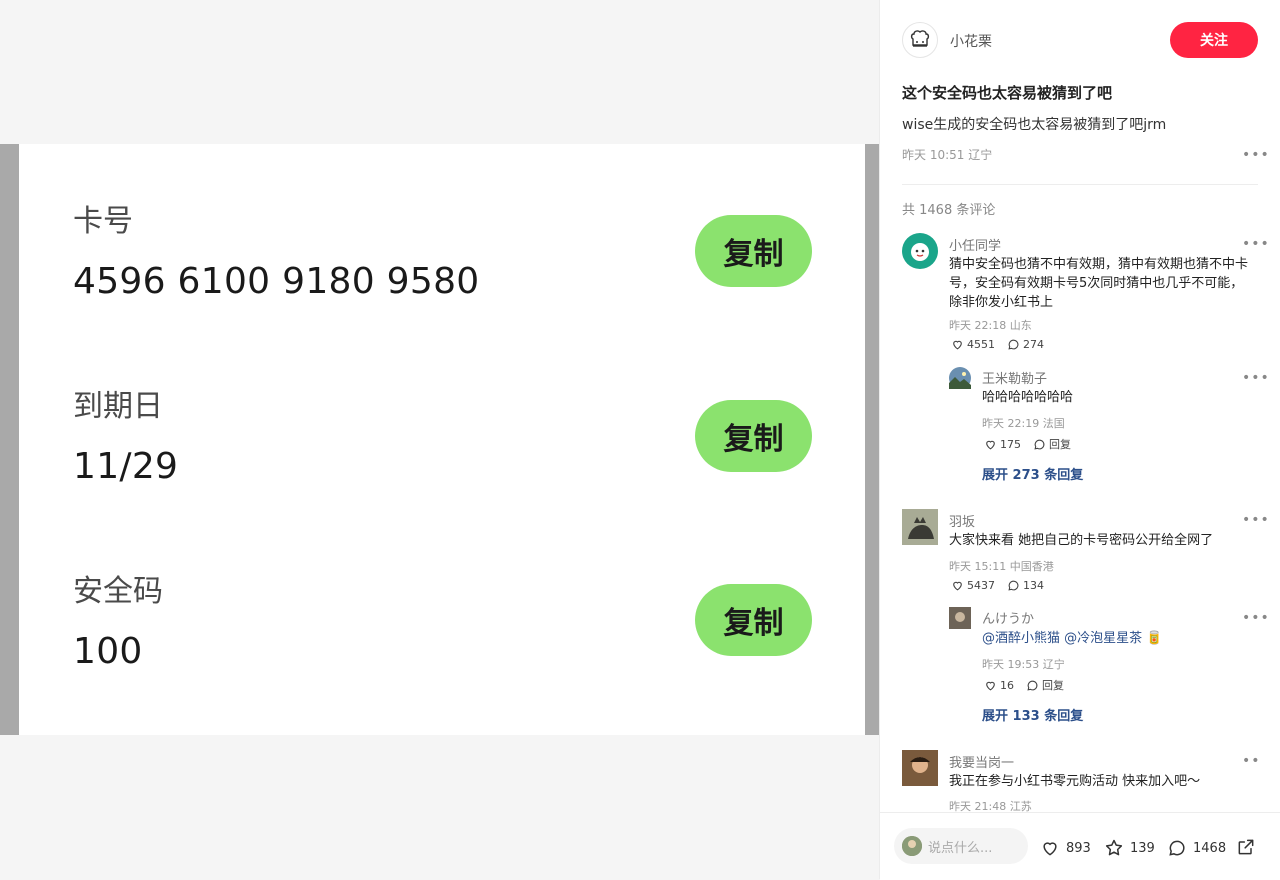  Describe the element at coordinates (1075, 781) in the screenshot. I see `comment-text: 我正在参与小红书零元购活动 快来加入吧～` at that location.